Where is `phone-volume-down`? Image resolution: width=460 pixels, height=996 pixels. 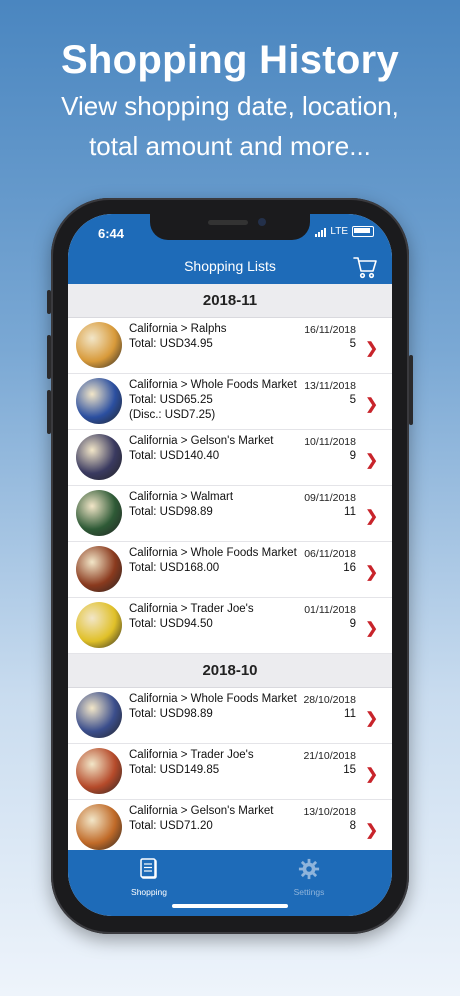
phone-volume-down is located at coordinates (49, 412).